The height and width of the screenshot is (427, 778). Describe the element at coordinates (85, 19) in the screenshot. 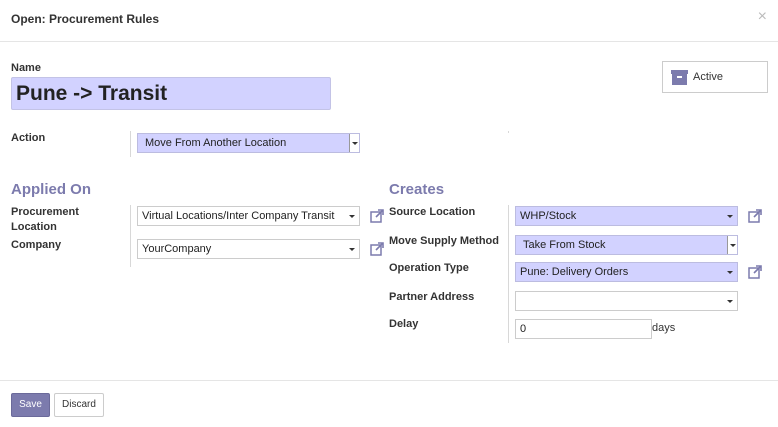

I see `dialog-title: Open: Procurement Rules` at that location.